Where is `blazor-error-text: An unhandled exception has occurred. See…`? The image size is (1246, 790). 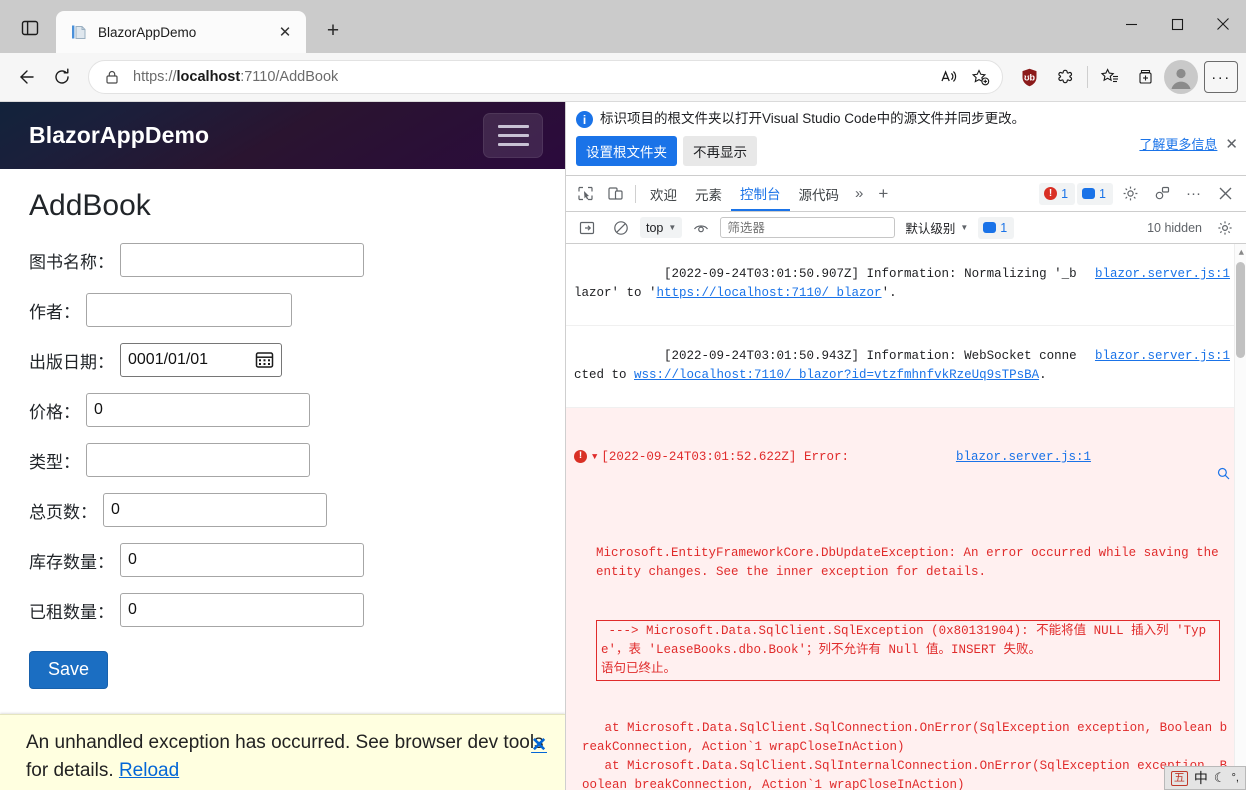 blazor-error-text: An unhandled exception has occurred. See… is located at coordinates (285, 756).